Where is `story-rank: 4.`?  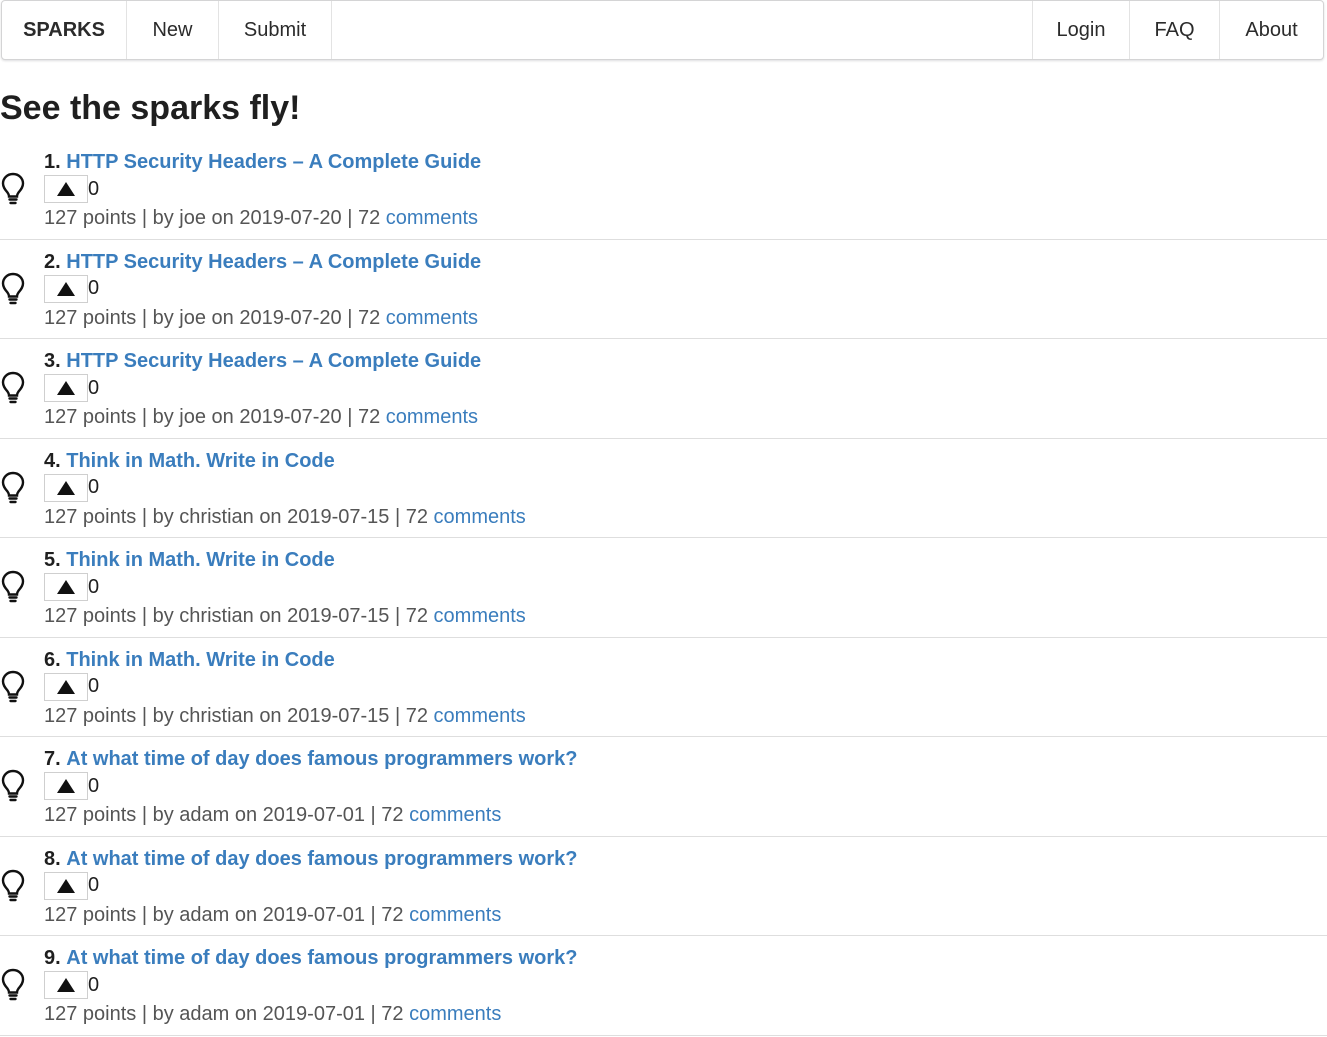 story-rank: 4. is located at coordinates (52, 460).